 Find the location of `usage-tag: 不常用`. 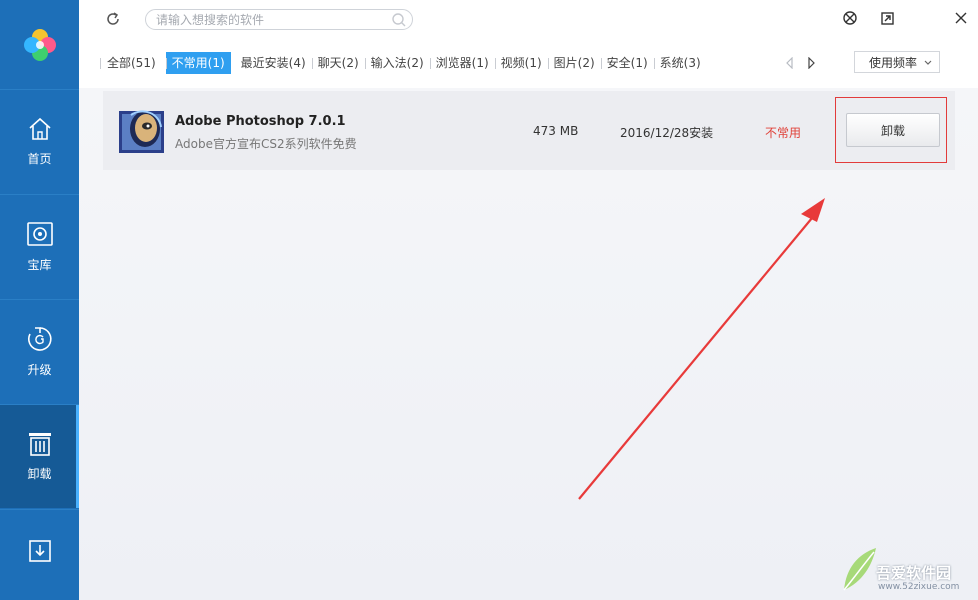

usage-tag: 不常用 is located at coordinates (783, 133).